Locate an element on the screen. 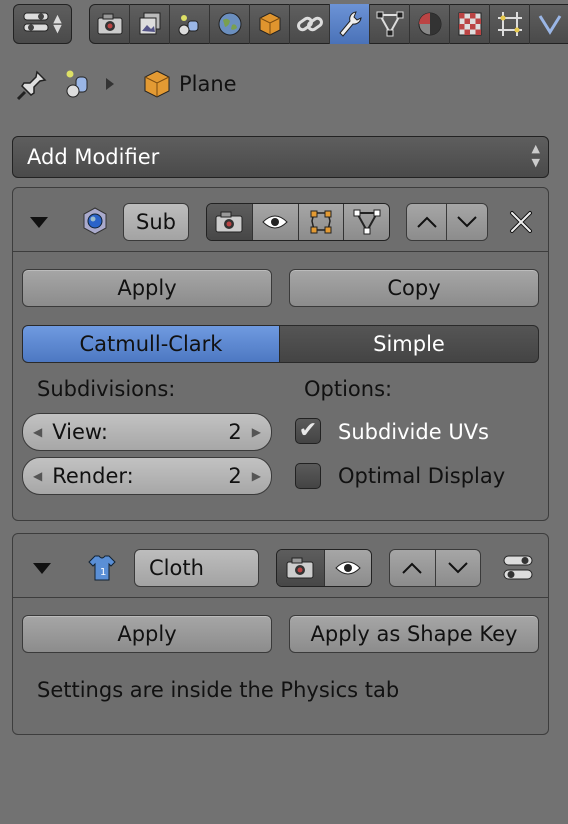 This screenshot has width=568, height=824. add-modifier-label: Add Modifier is located at coordinates (93, 157).